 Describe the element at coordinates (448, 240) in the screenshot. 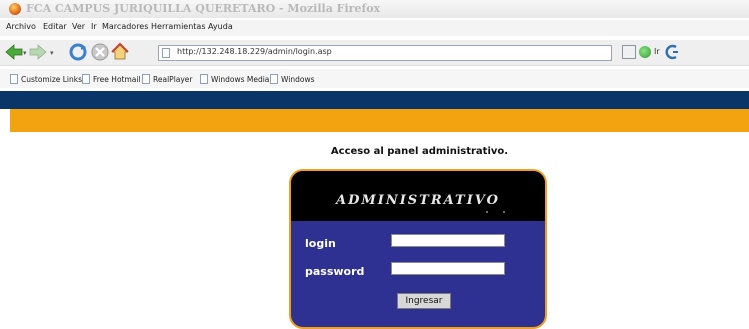

I see `login-input` at that location.